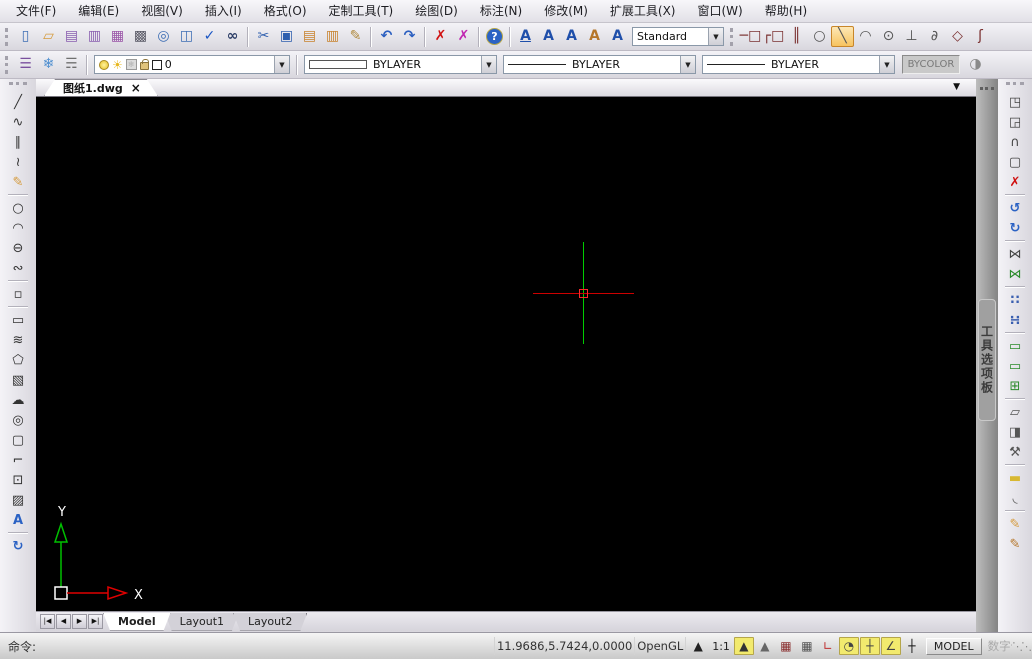  What do you see at coordinates (409, 36) in the screenshot?
I see `redo-icon: ↷` at bounding box center [409, 36].